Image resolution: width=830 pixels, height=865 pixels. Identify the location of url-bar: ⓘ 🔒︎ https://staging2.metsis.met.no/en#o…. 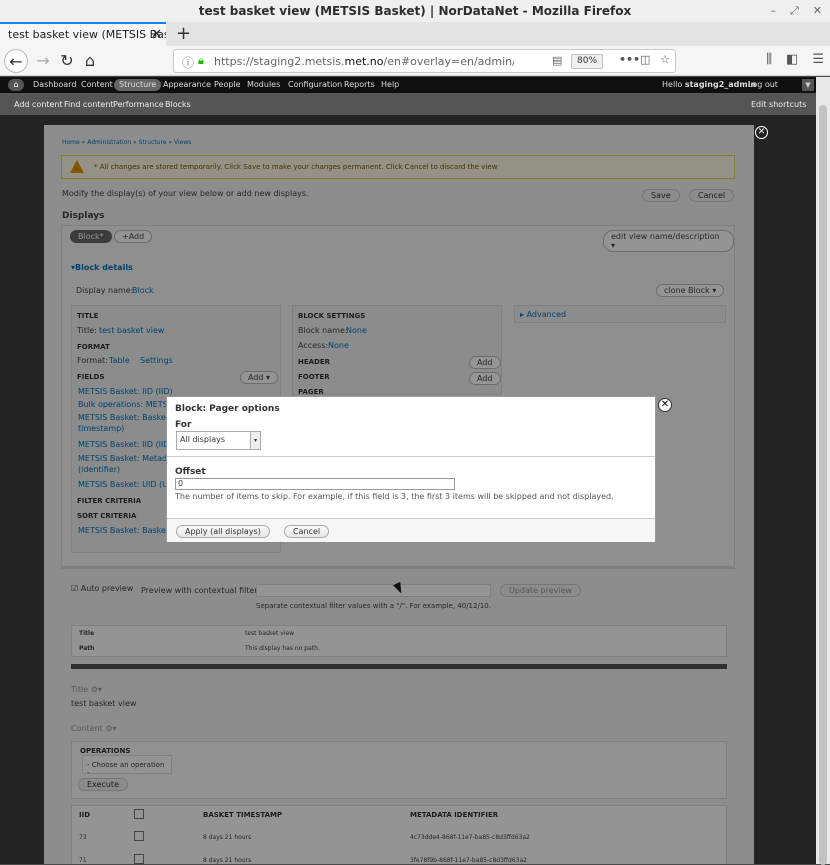
(424, 61).